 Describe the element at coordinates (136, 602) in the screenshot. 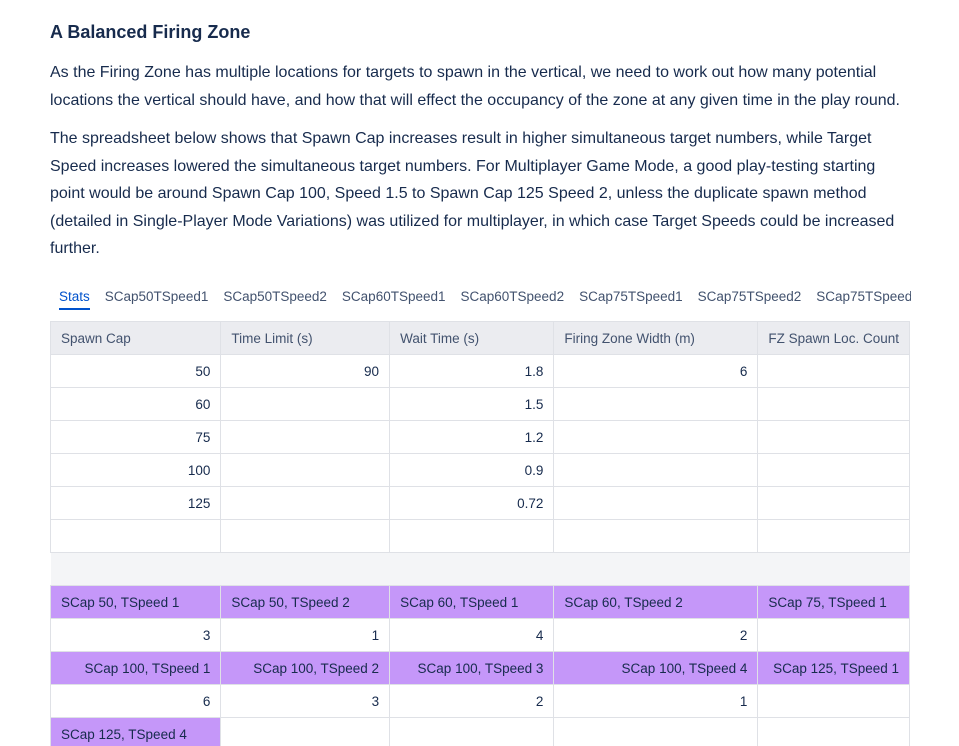

I see `table-cell: SCap 50, TSpeed 1` at that location.